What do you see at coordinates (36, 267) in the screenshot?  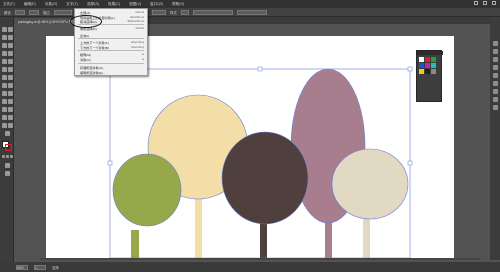 I see `artboard-number: 1` at bounding box center [36, 267].